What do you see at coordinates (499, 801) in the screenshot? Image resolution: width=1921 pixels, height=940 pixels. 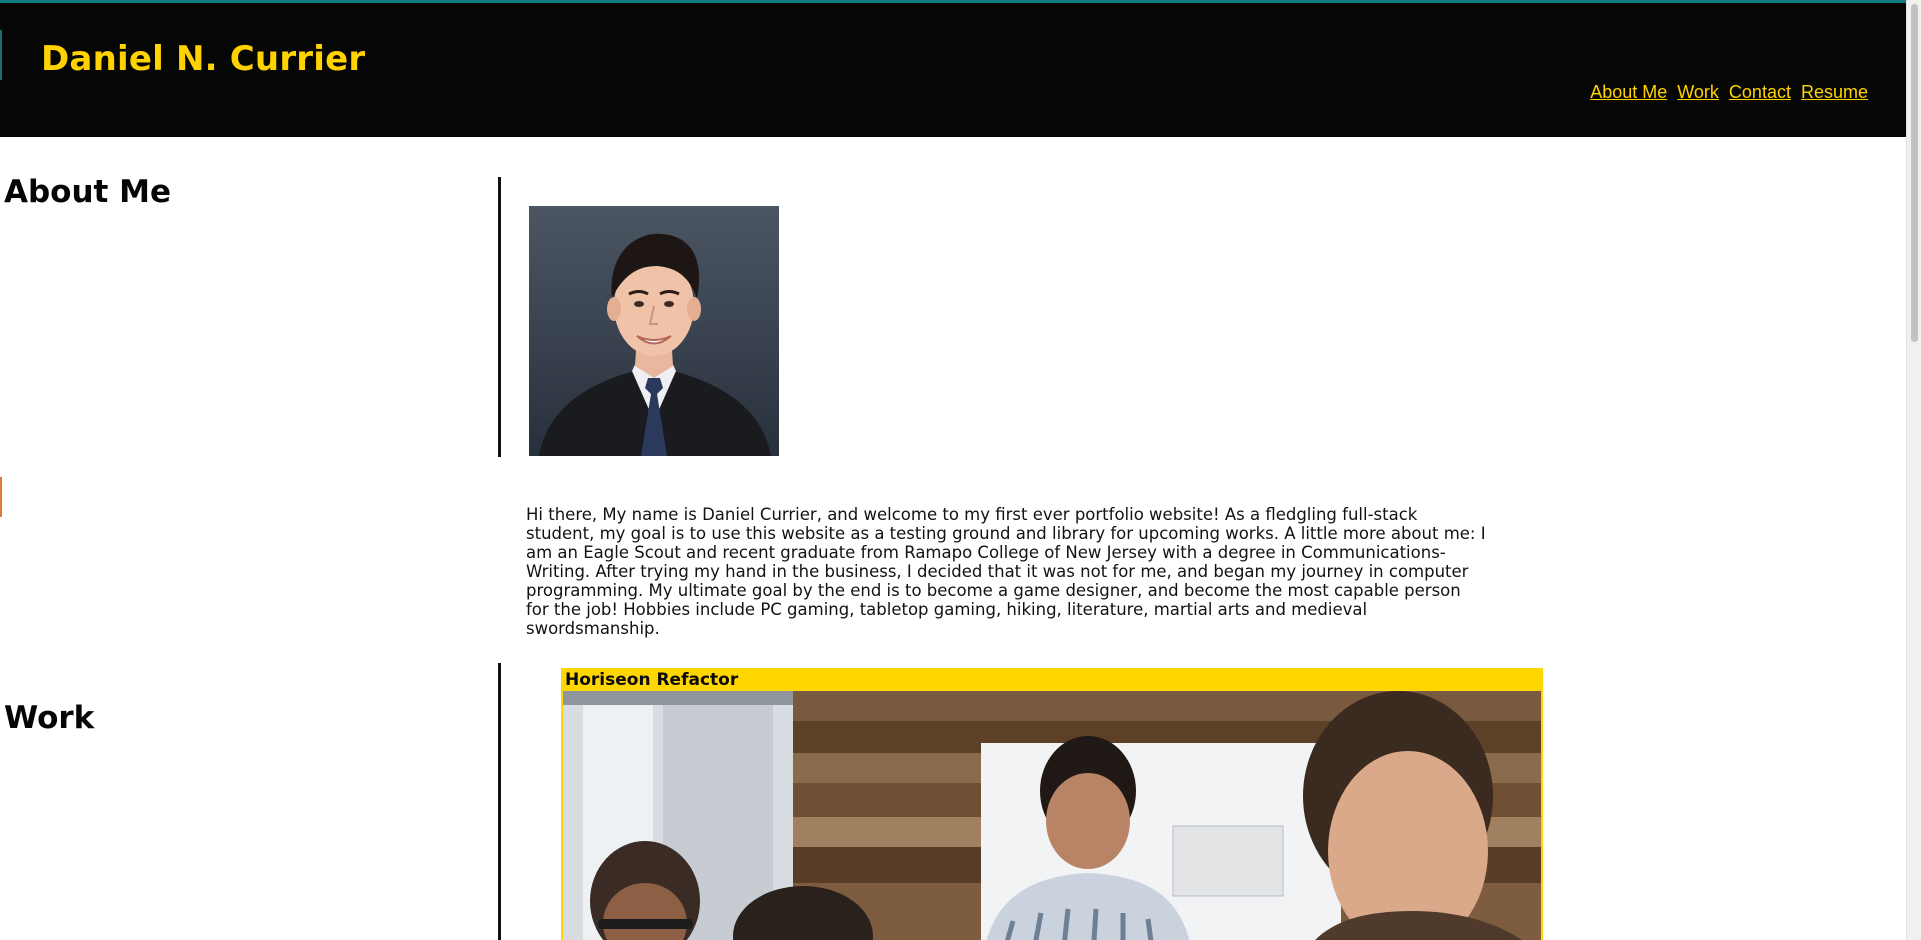 I see `work-divider` at bounding box center [499, 801].